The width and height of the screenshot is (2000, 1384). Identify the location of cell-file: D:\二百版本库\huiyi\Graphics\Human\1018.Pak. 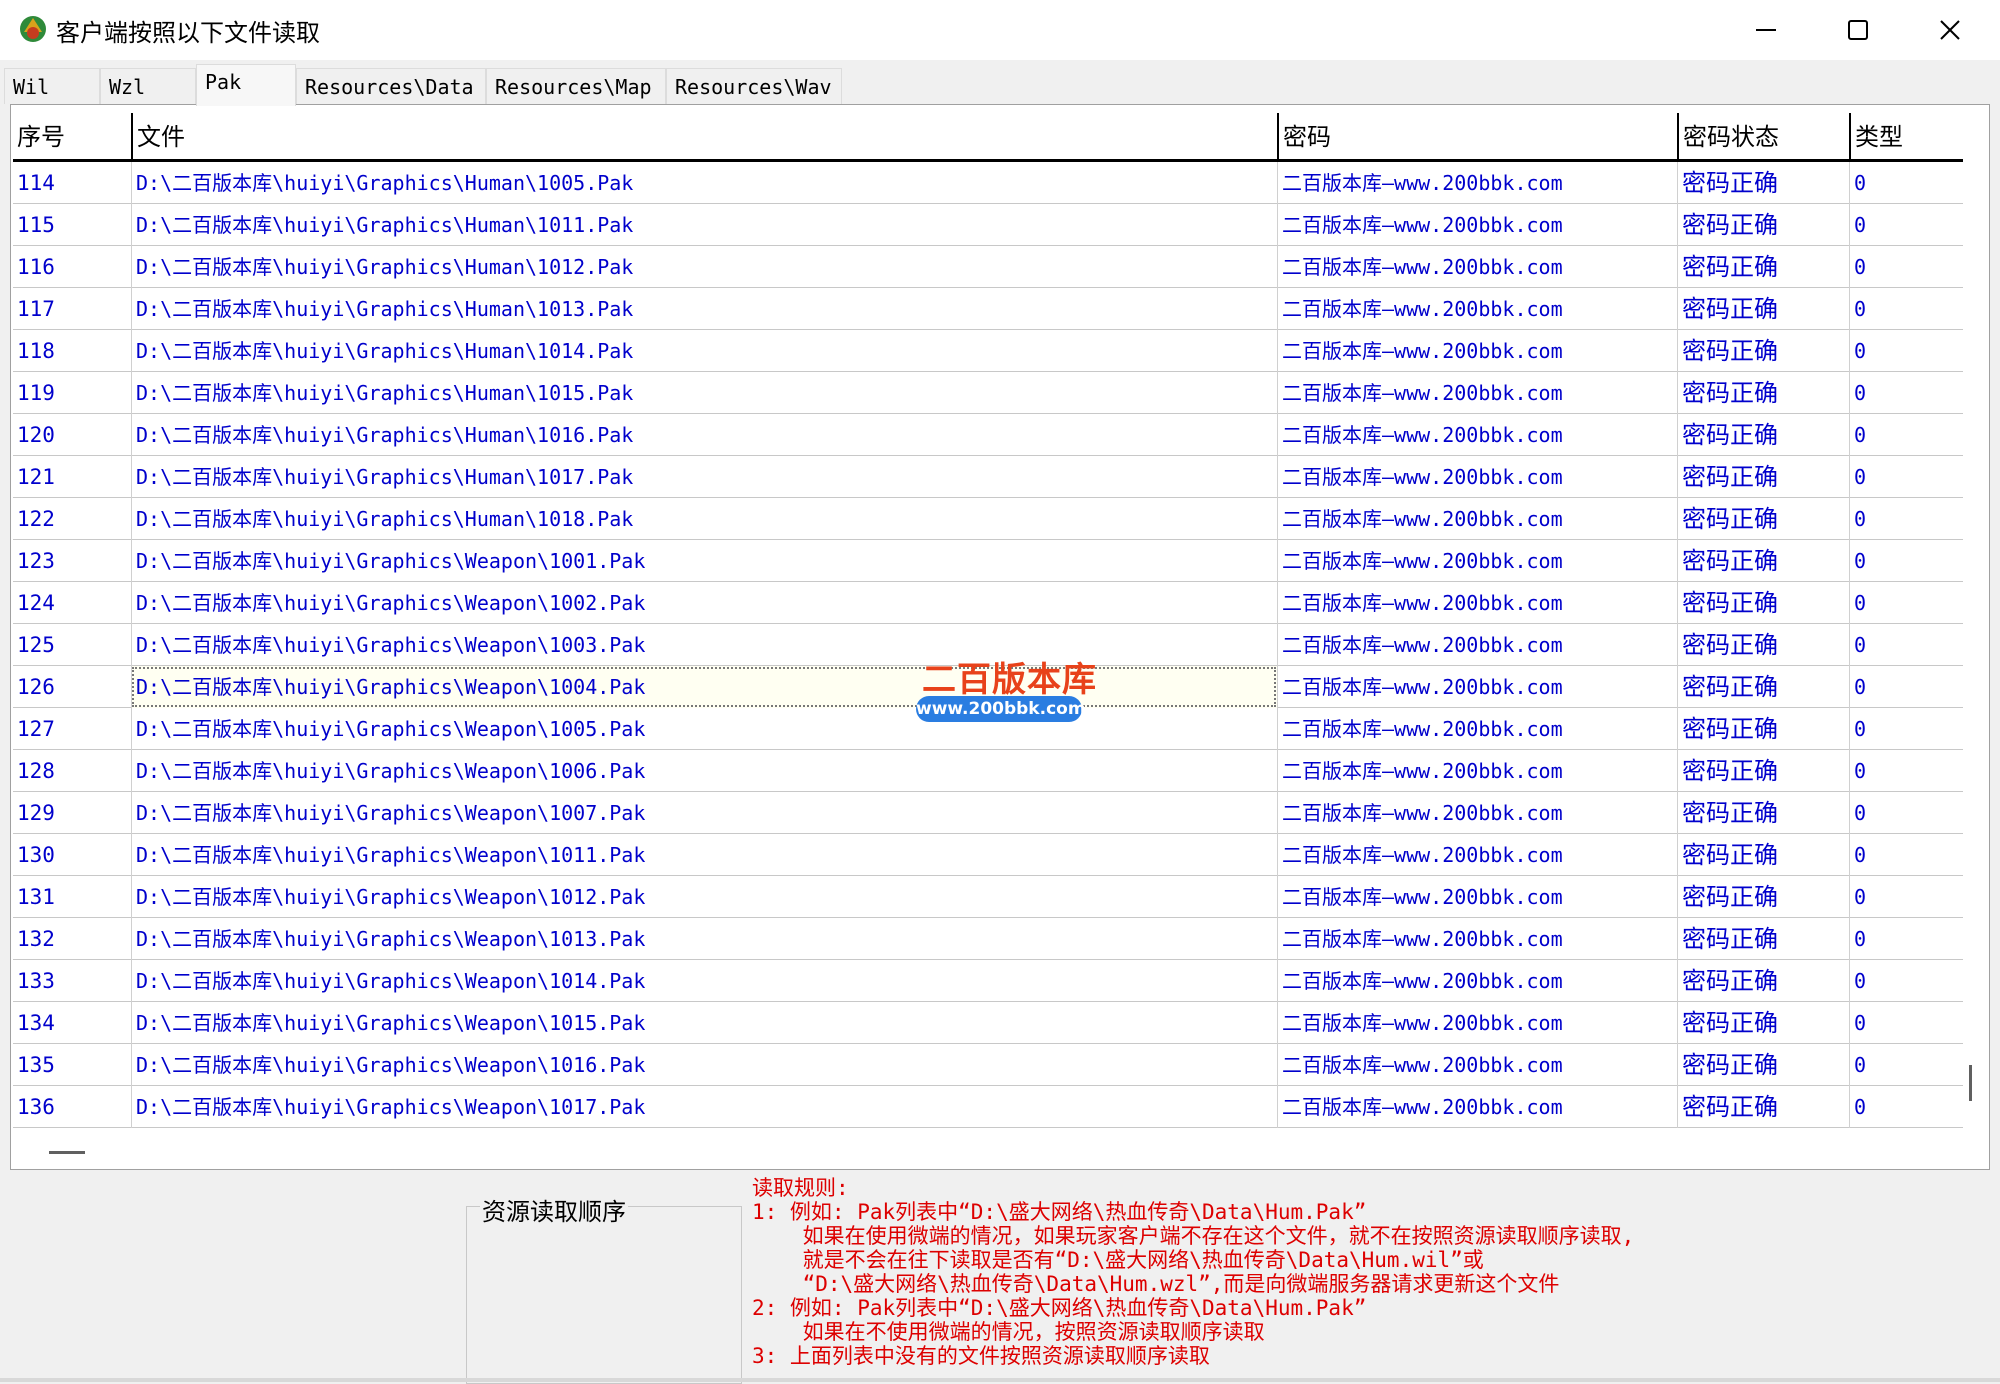
(704, 519).